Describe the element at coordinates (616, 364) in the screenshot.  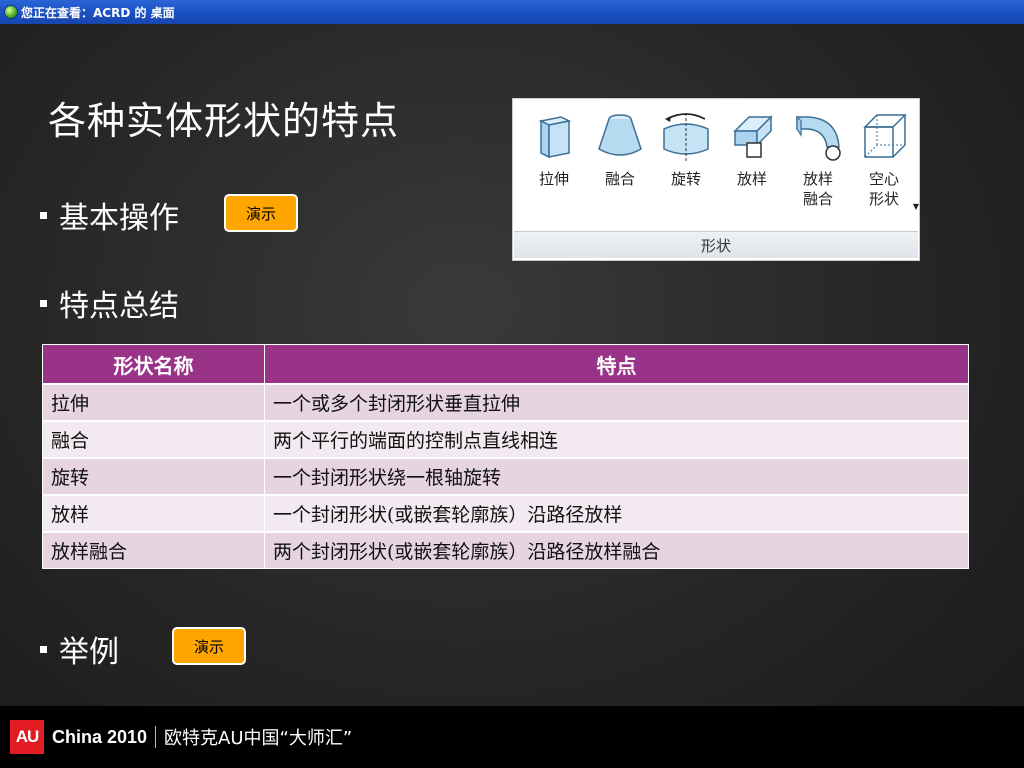
I see `header-features: 特点` at that location.